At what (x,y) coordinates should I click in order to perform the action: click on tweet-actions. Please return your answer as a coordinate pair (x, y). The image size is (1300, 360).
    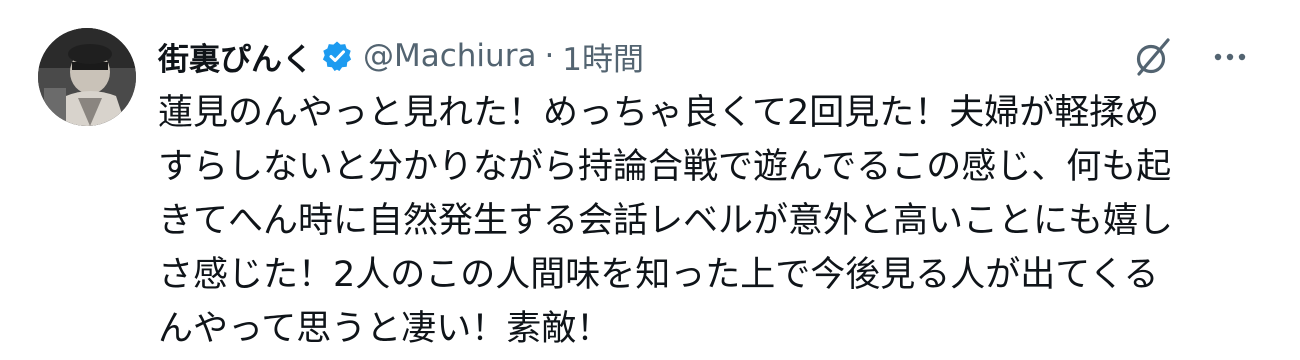
    Looking at the image, I should click on (1190, 57).